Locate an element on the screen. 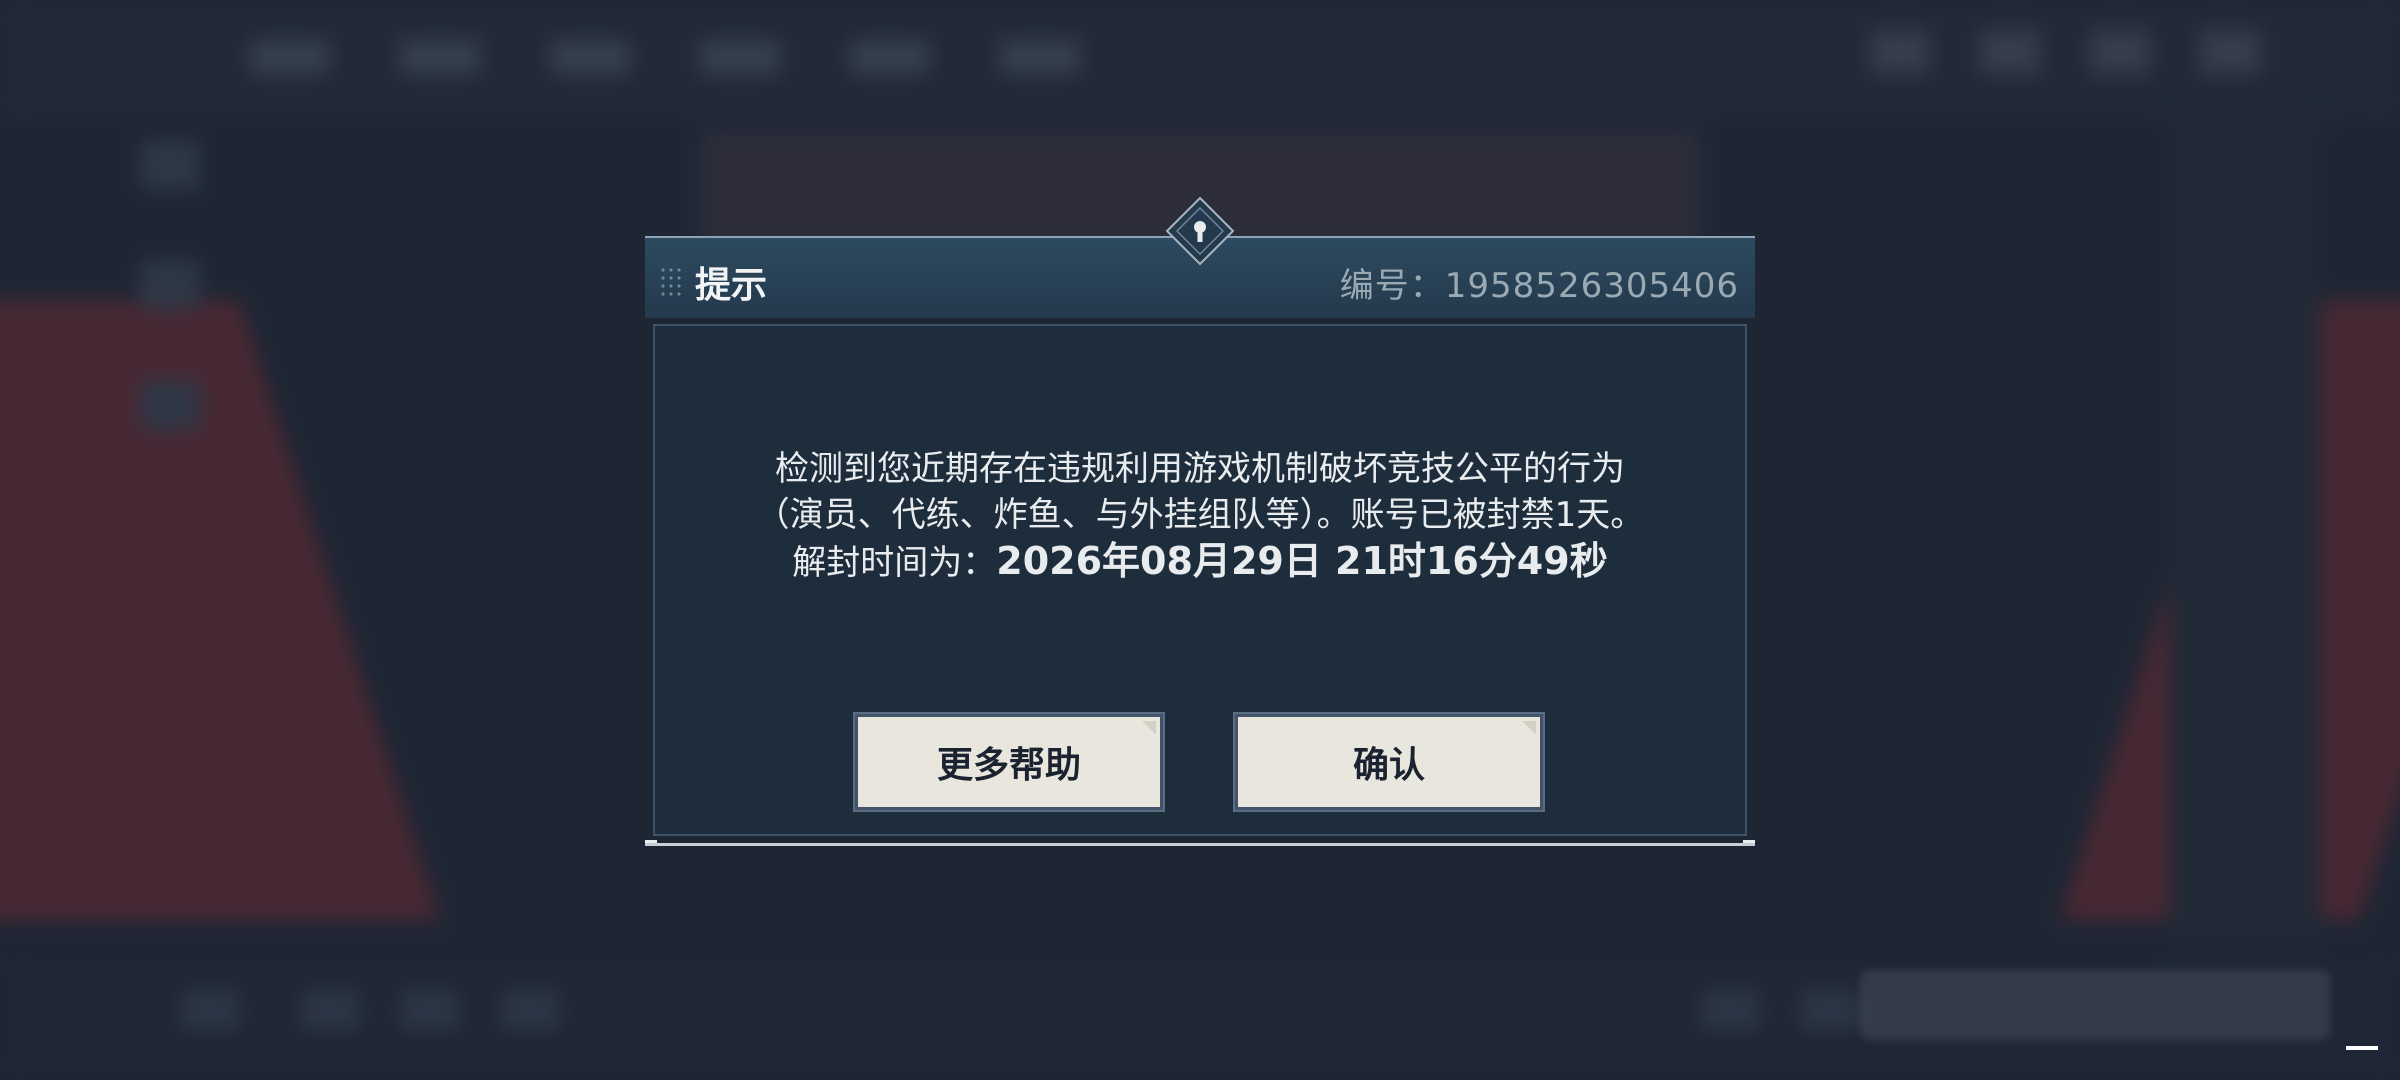  bg-top-right-icons is located at coordinates (2065, 52).